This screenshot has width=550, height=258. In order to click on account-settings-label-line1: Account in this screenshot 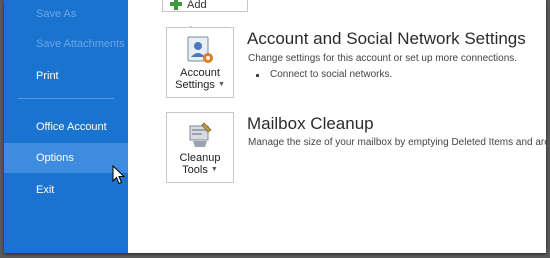, I will do `click(200, 73)`.